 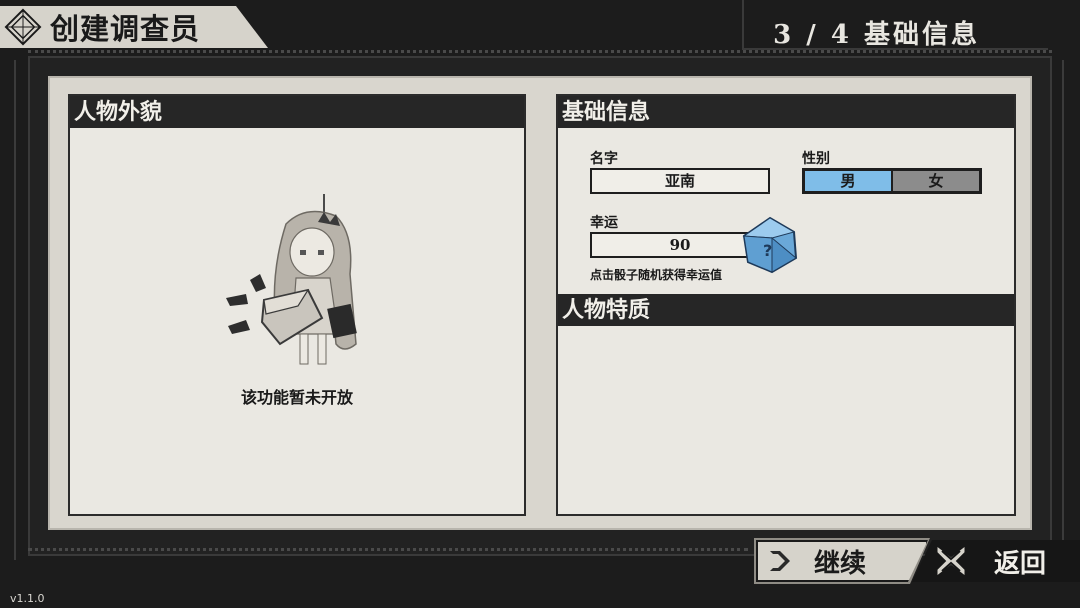 I want to click on diamond-logo-icon, so click(x=23, y=27).